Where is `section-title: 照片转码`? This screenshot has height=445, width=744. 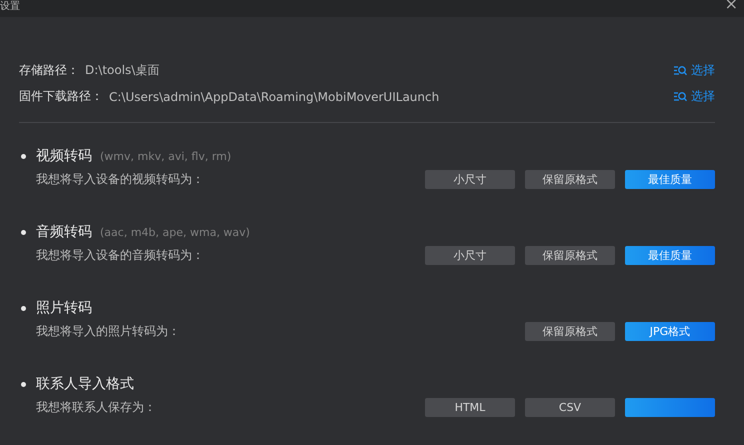
section-title: 照片转码 is located at coordinates (64, 308).